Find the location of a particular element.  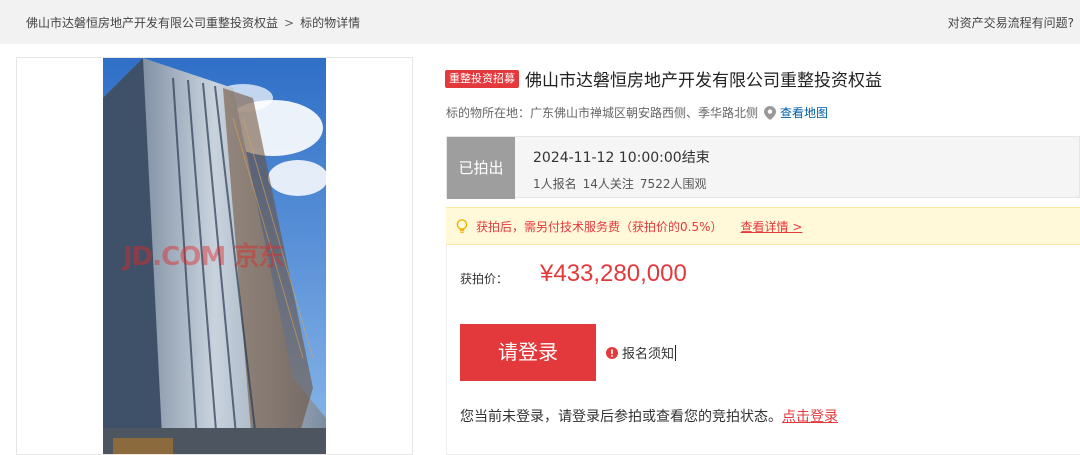

service-fee-notice: 获拍后，需另付技术服务费（获拍价的0.5%） 查看详情 > is located at coordinates (763, 226).